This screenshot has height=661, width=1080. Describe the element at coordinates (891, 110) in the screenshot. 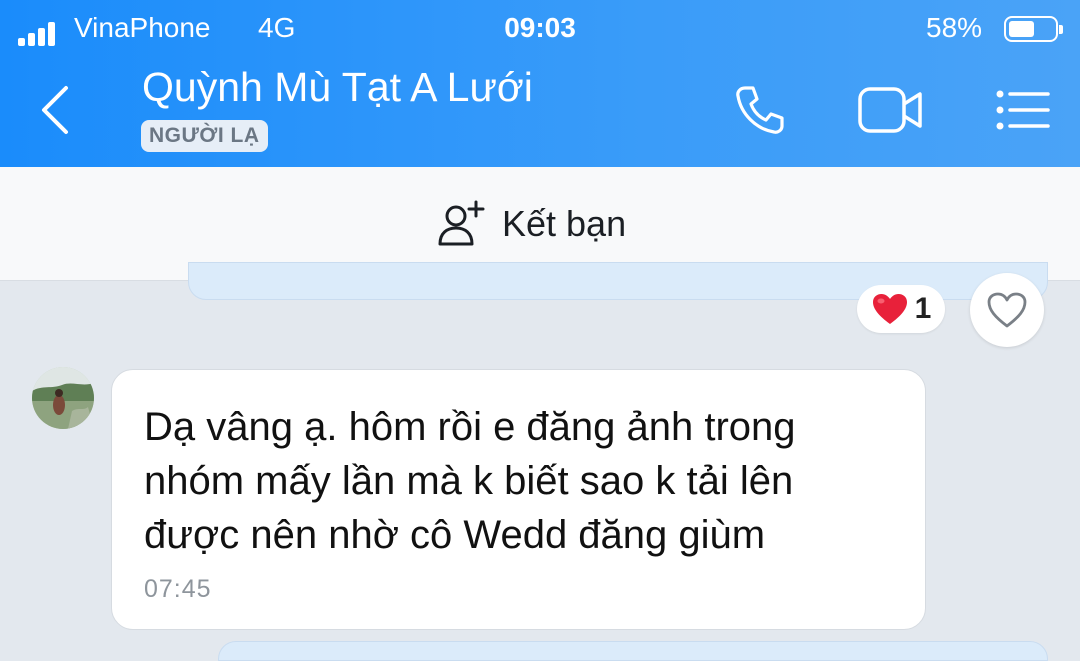

I see `video-camera-icon` at that location.